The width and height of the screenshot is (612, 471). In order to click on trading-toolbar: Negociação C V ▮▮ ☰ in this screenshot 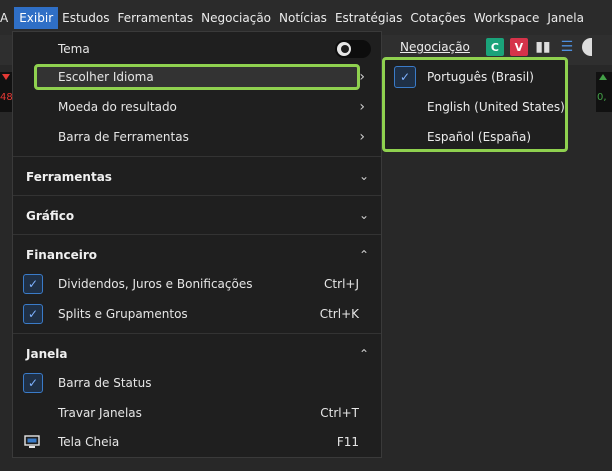, I will do `click(496, 47)`.